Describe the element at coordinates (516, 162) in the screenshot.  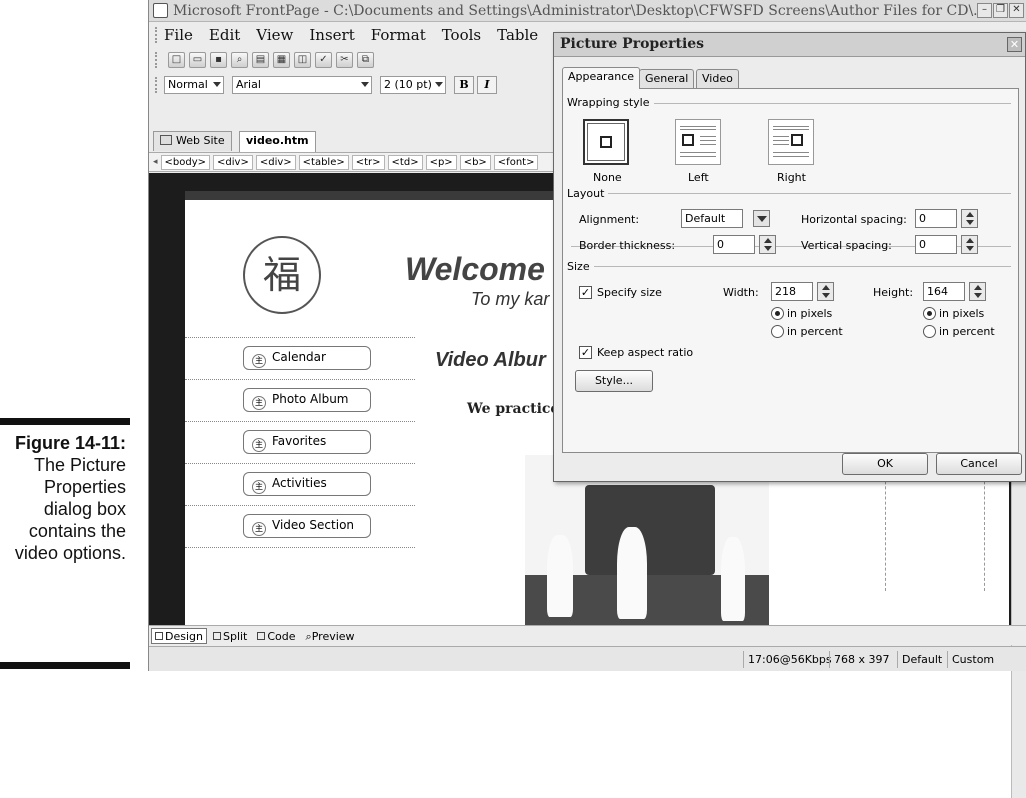
I see `tag-font: <font>` at that location.